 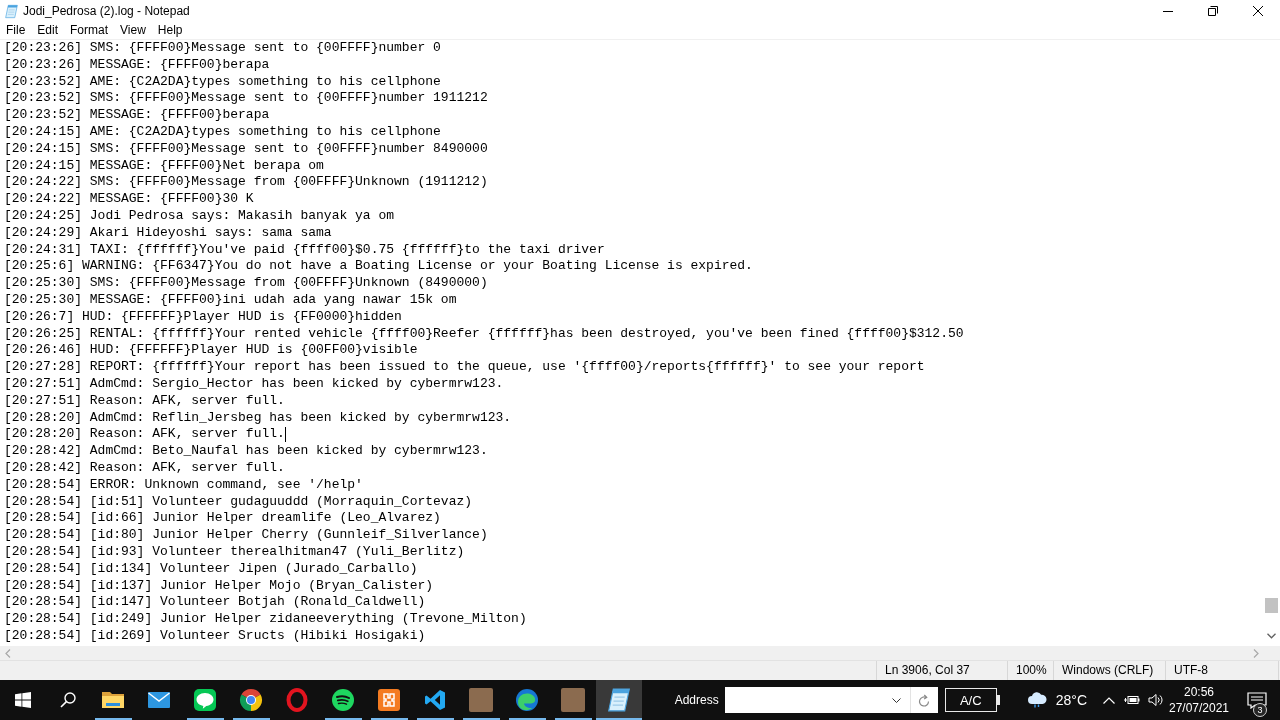 I want to click on log-line: [20:28:54] [id:66] Junior Helper dreamlife (Leo_Alvarez), so click(x=222, y=519).